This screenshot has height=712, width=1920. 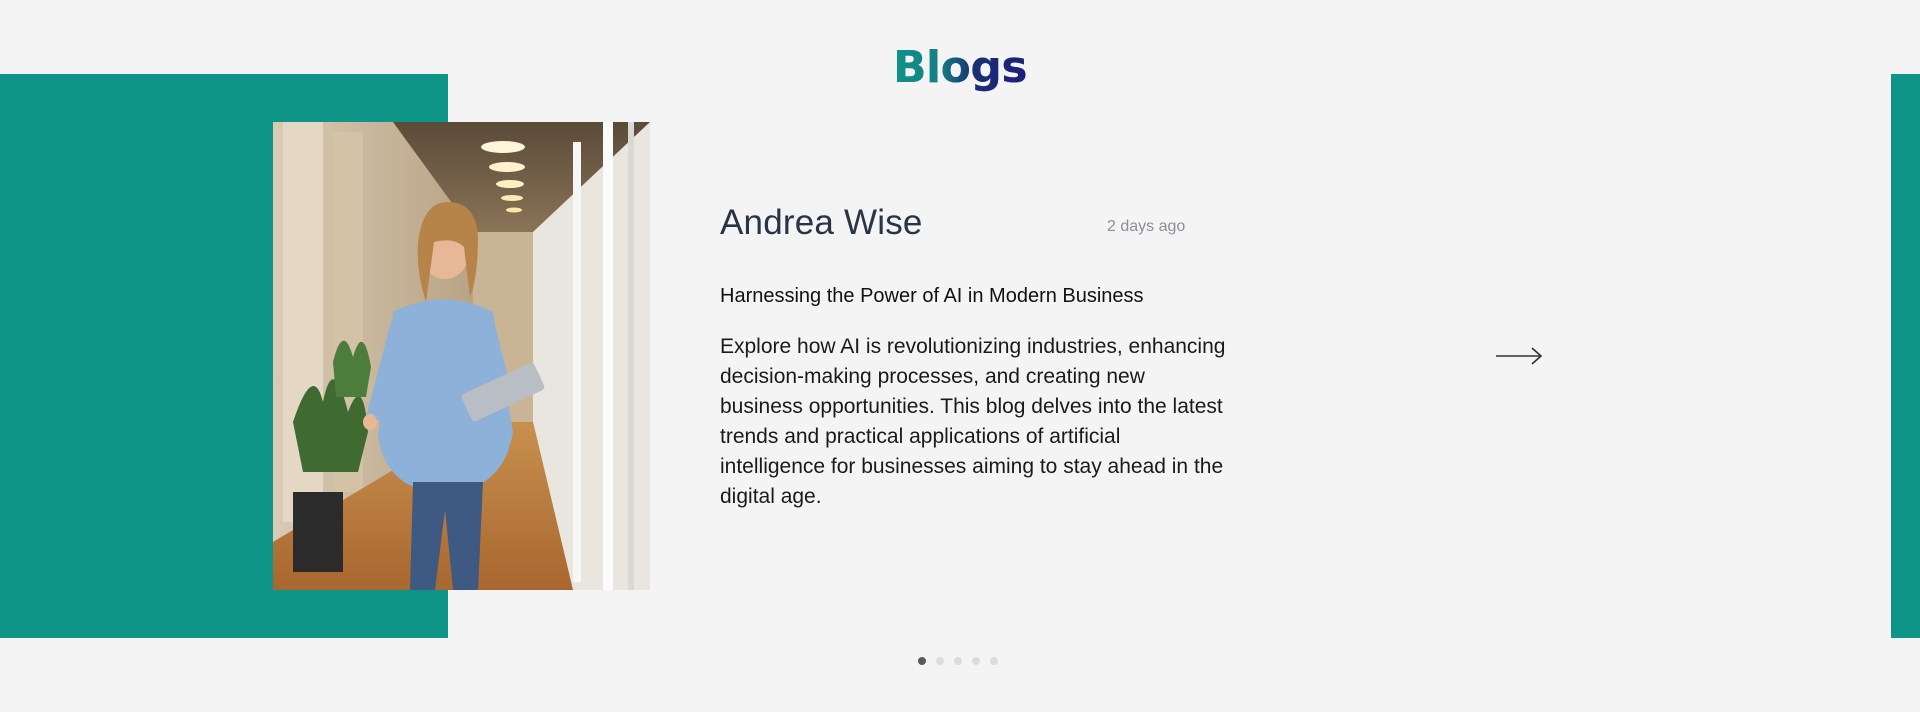 I want to click on post-timestamp: 2 days ago, so click(x=1146, y=226).